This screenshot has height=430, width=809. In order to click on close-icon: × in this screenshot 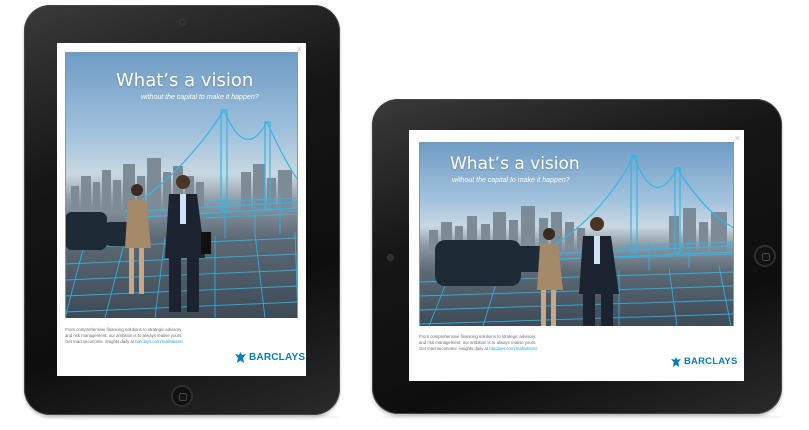, I will do `click(737, 138)`.